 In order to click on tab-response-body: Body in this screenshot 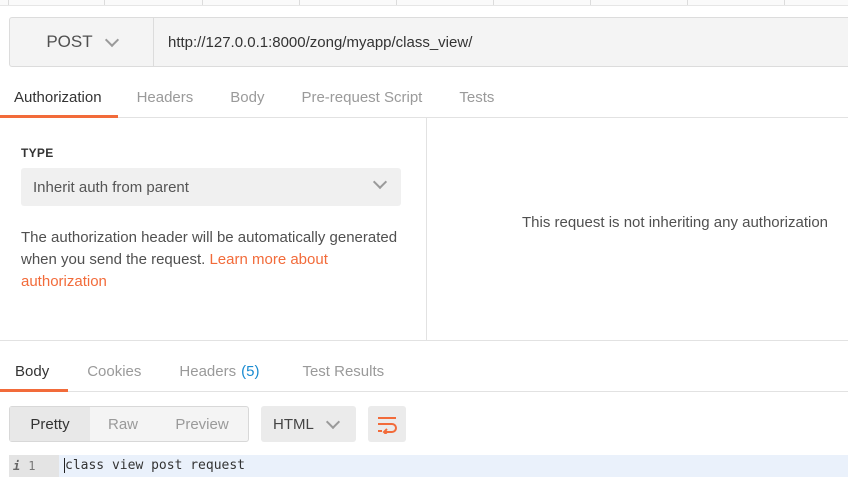, I will do `click(34, 372)`.